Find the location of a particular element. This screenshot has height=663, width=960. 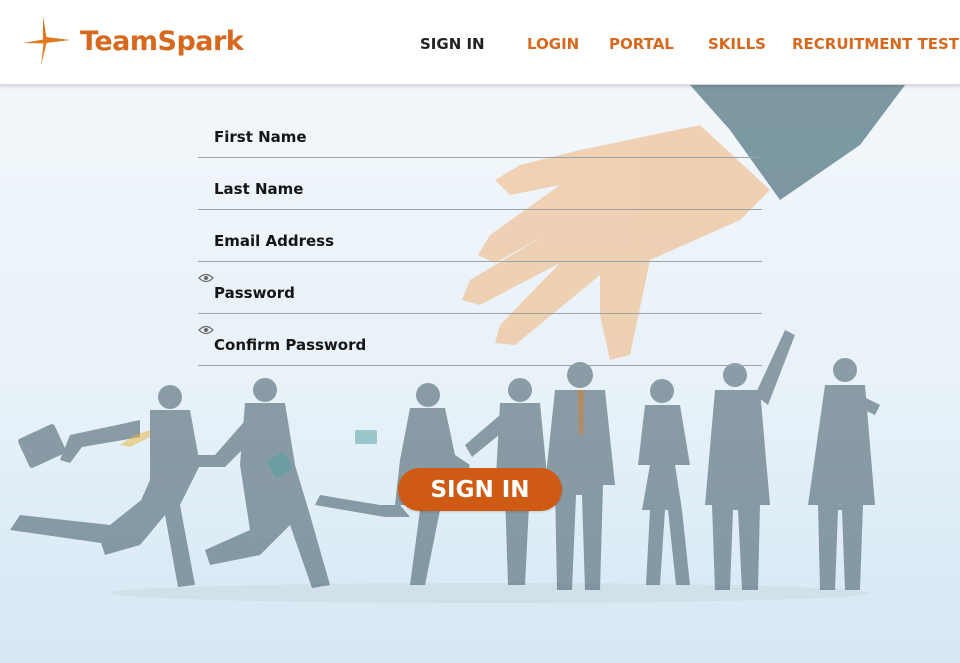

nav-portal: PORTAL is located at coordinates (641, 44).